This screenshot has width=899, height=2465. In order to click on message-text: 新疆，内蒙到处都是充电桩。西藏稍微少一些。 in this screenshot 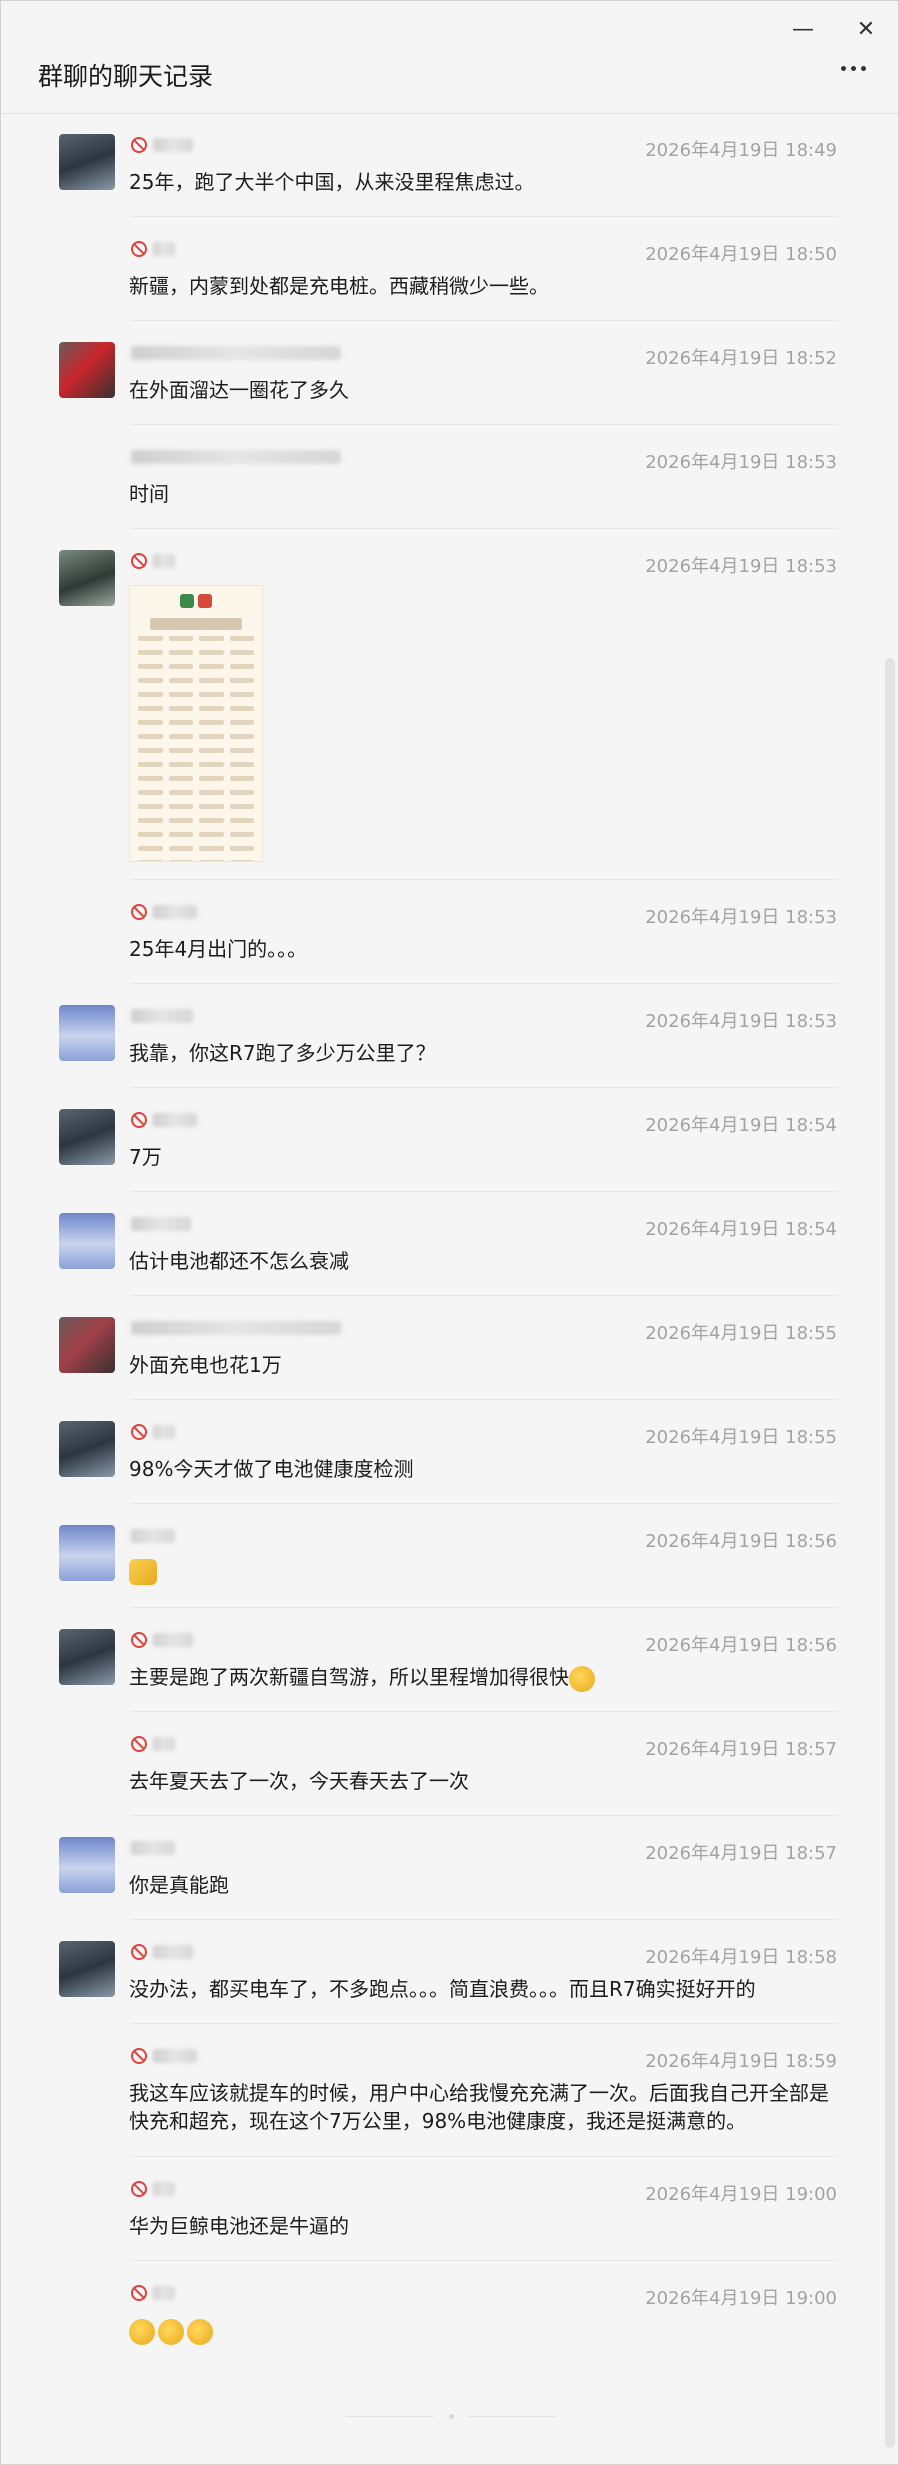, I will do `click(479, 286)`.